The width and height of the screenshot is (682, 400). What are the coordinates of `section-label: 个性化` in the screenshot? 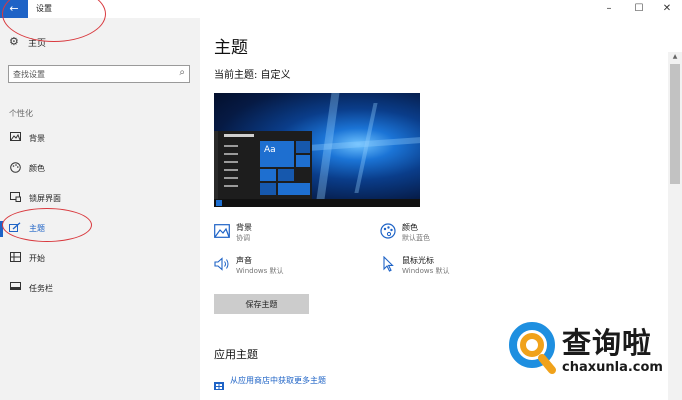 It's located at (21, 113).